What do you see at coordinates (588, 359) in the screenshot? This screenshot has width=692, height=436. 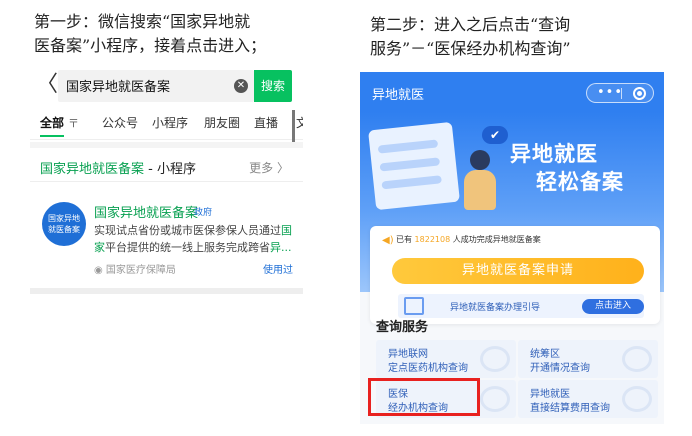 I see `service-area-status-query: 统筹区 开通情况查询` at bounding box center [588, 359].